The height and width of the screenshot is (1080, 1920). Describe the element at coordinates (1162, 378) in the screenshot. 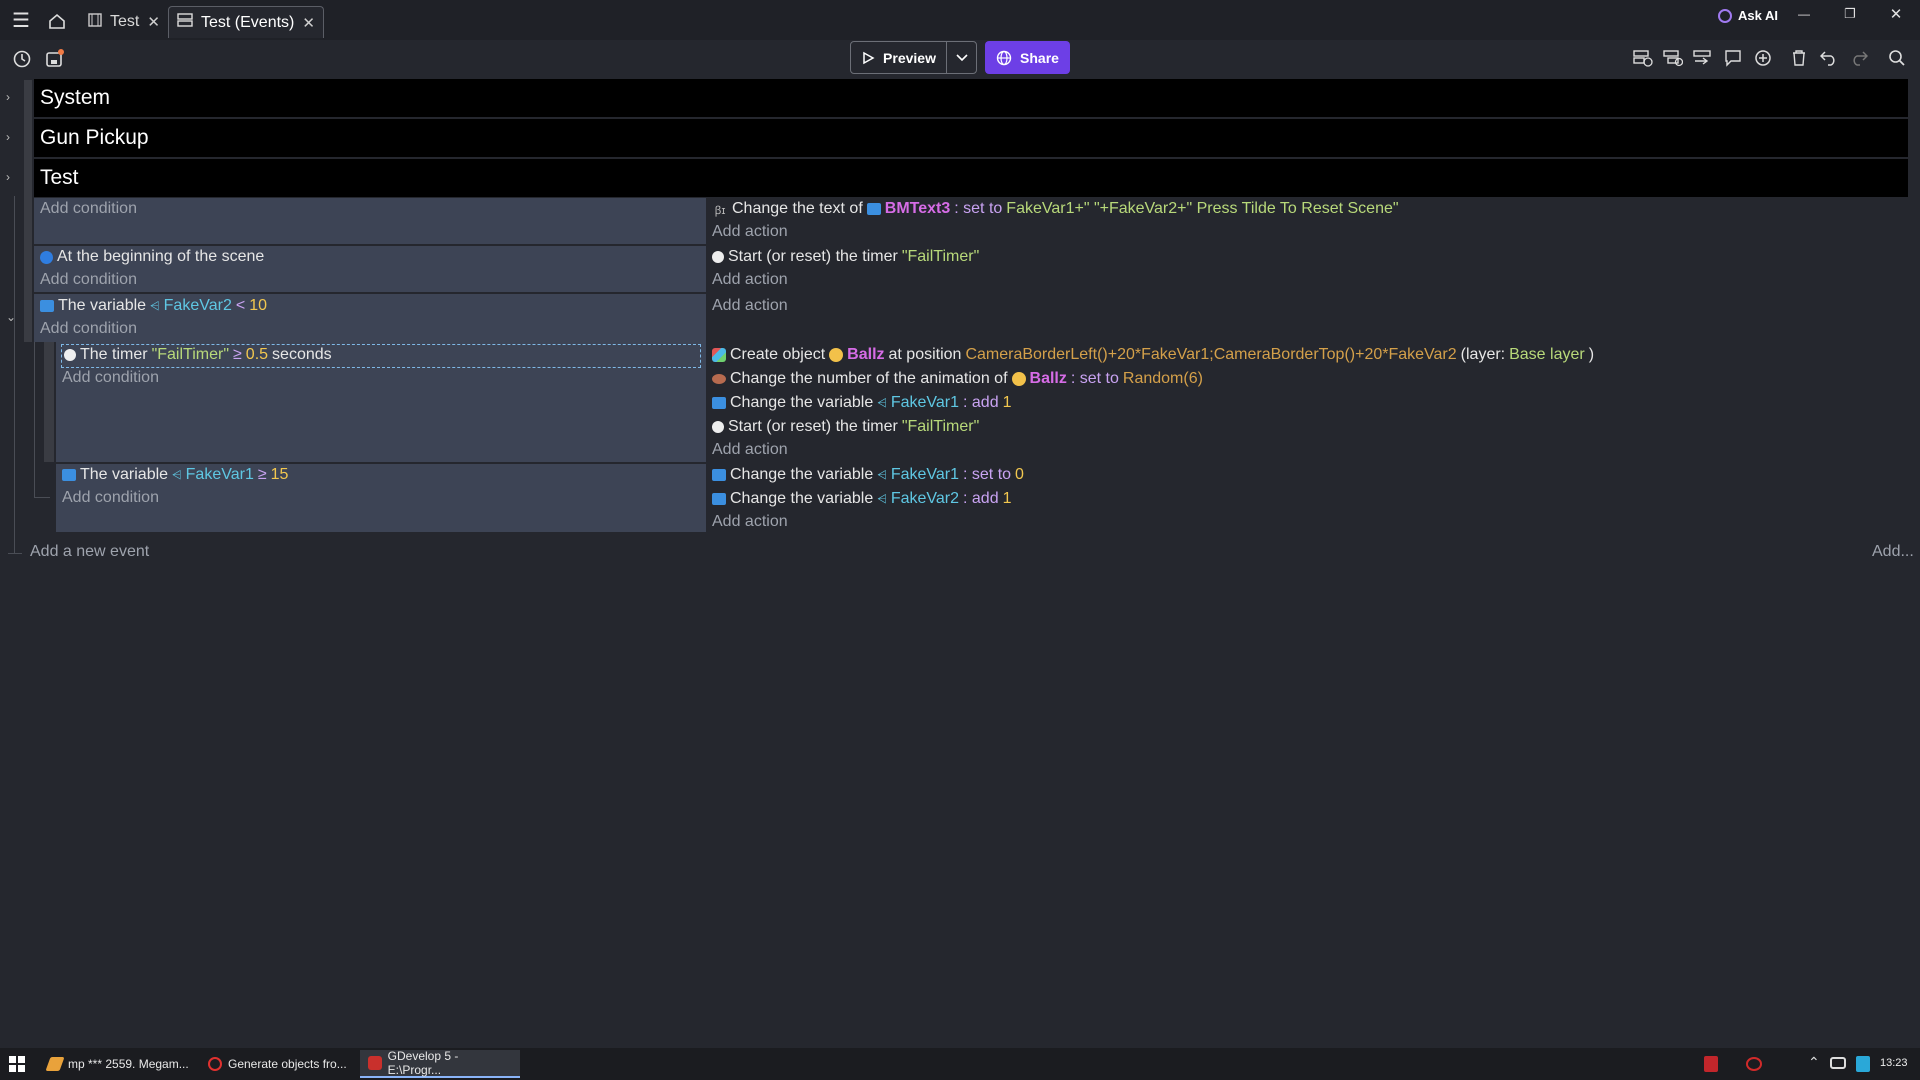

I see `value: Random(6)` at that location.